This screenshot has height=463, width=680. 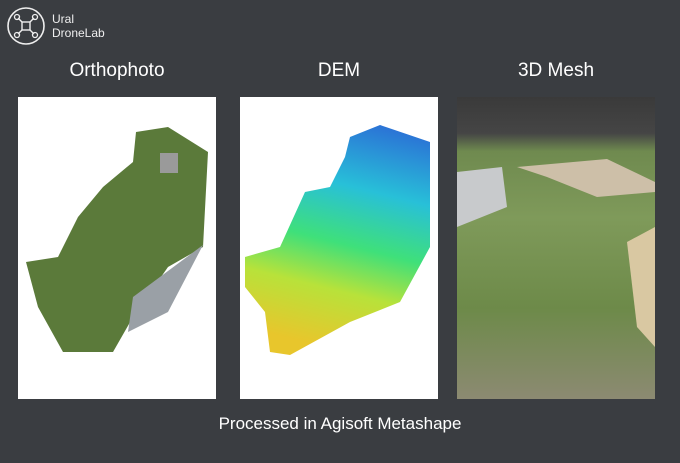 What do you see at coordinates (26, 26) in the screenshot?
I see `drone-icon` at bounding box center [26, 26].